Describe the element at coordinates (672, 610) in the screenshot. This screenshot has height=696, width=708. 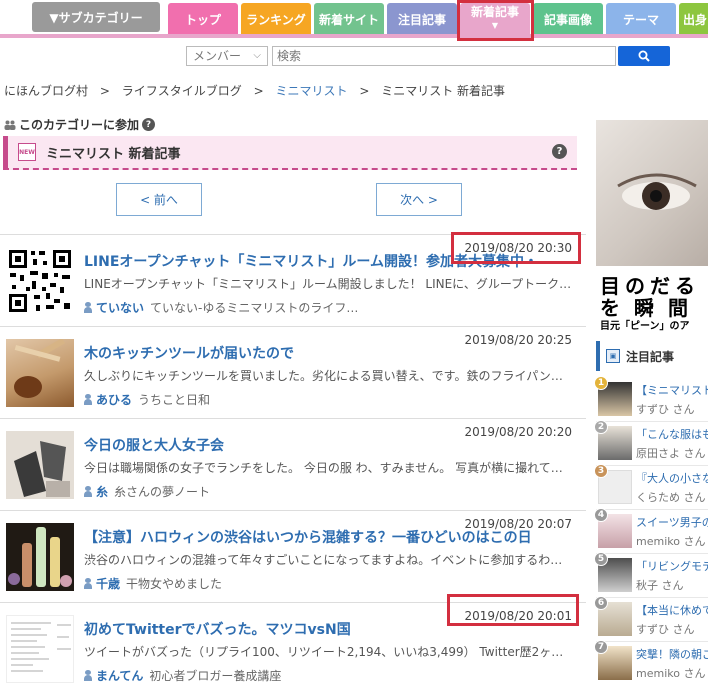
I see `featured-item-title: 【本当に休めて` at that location.